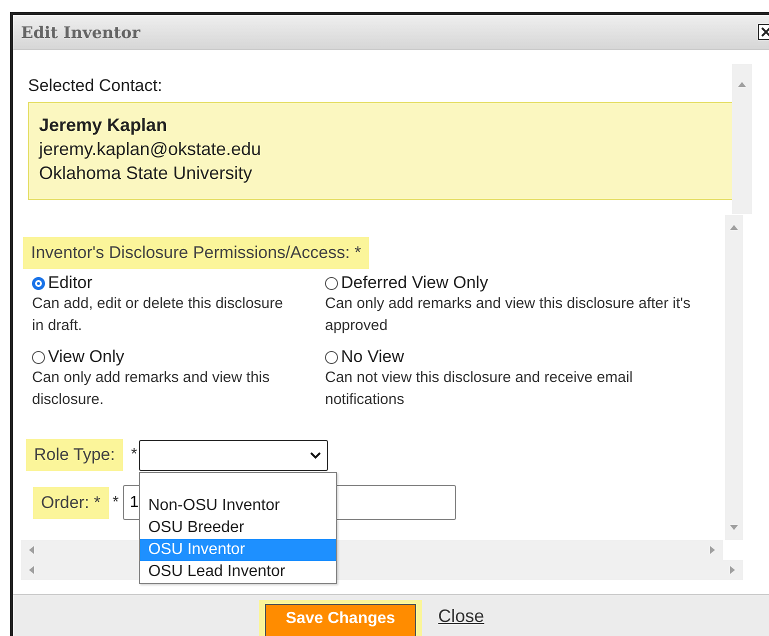 This screenshot has width=769, height=636. What do you see at coordinates (96, 86) in the screenshot?
I see `section-label: Selected Contact:` at bounding box center [96, 86].